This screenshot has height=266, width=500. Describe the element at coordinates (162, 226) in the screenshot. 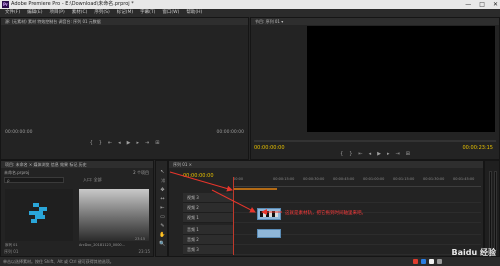

I see `pen-tool-icon: ✎` at that location.